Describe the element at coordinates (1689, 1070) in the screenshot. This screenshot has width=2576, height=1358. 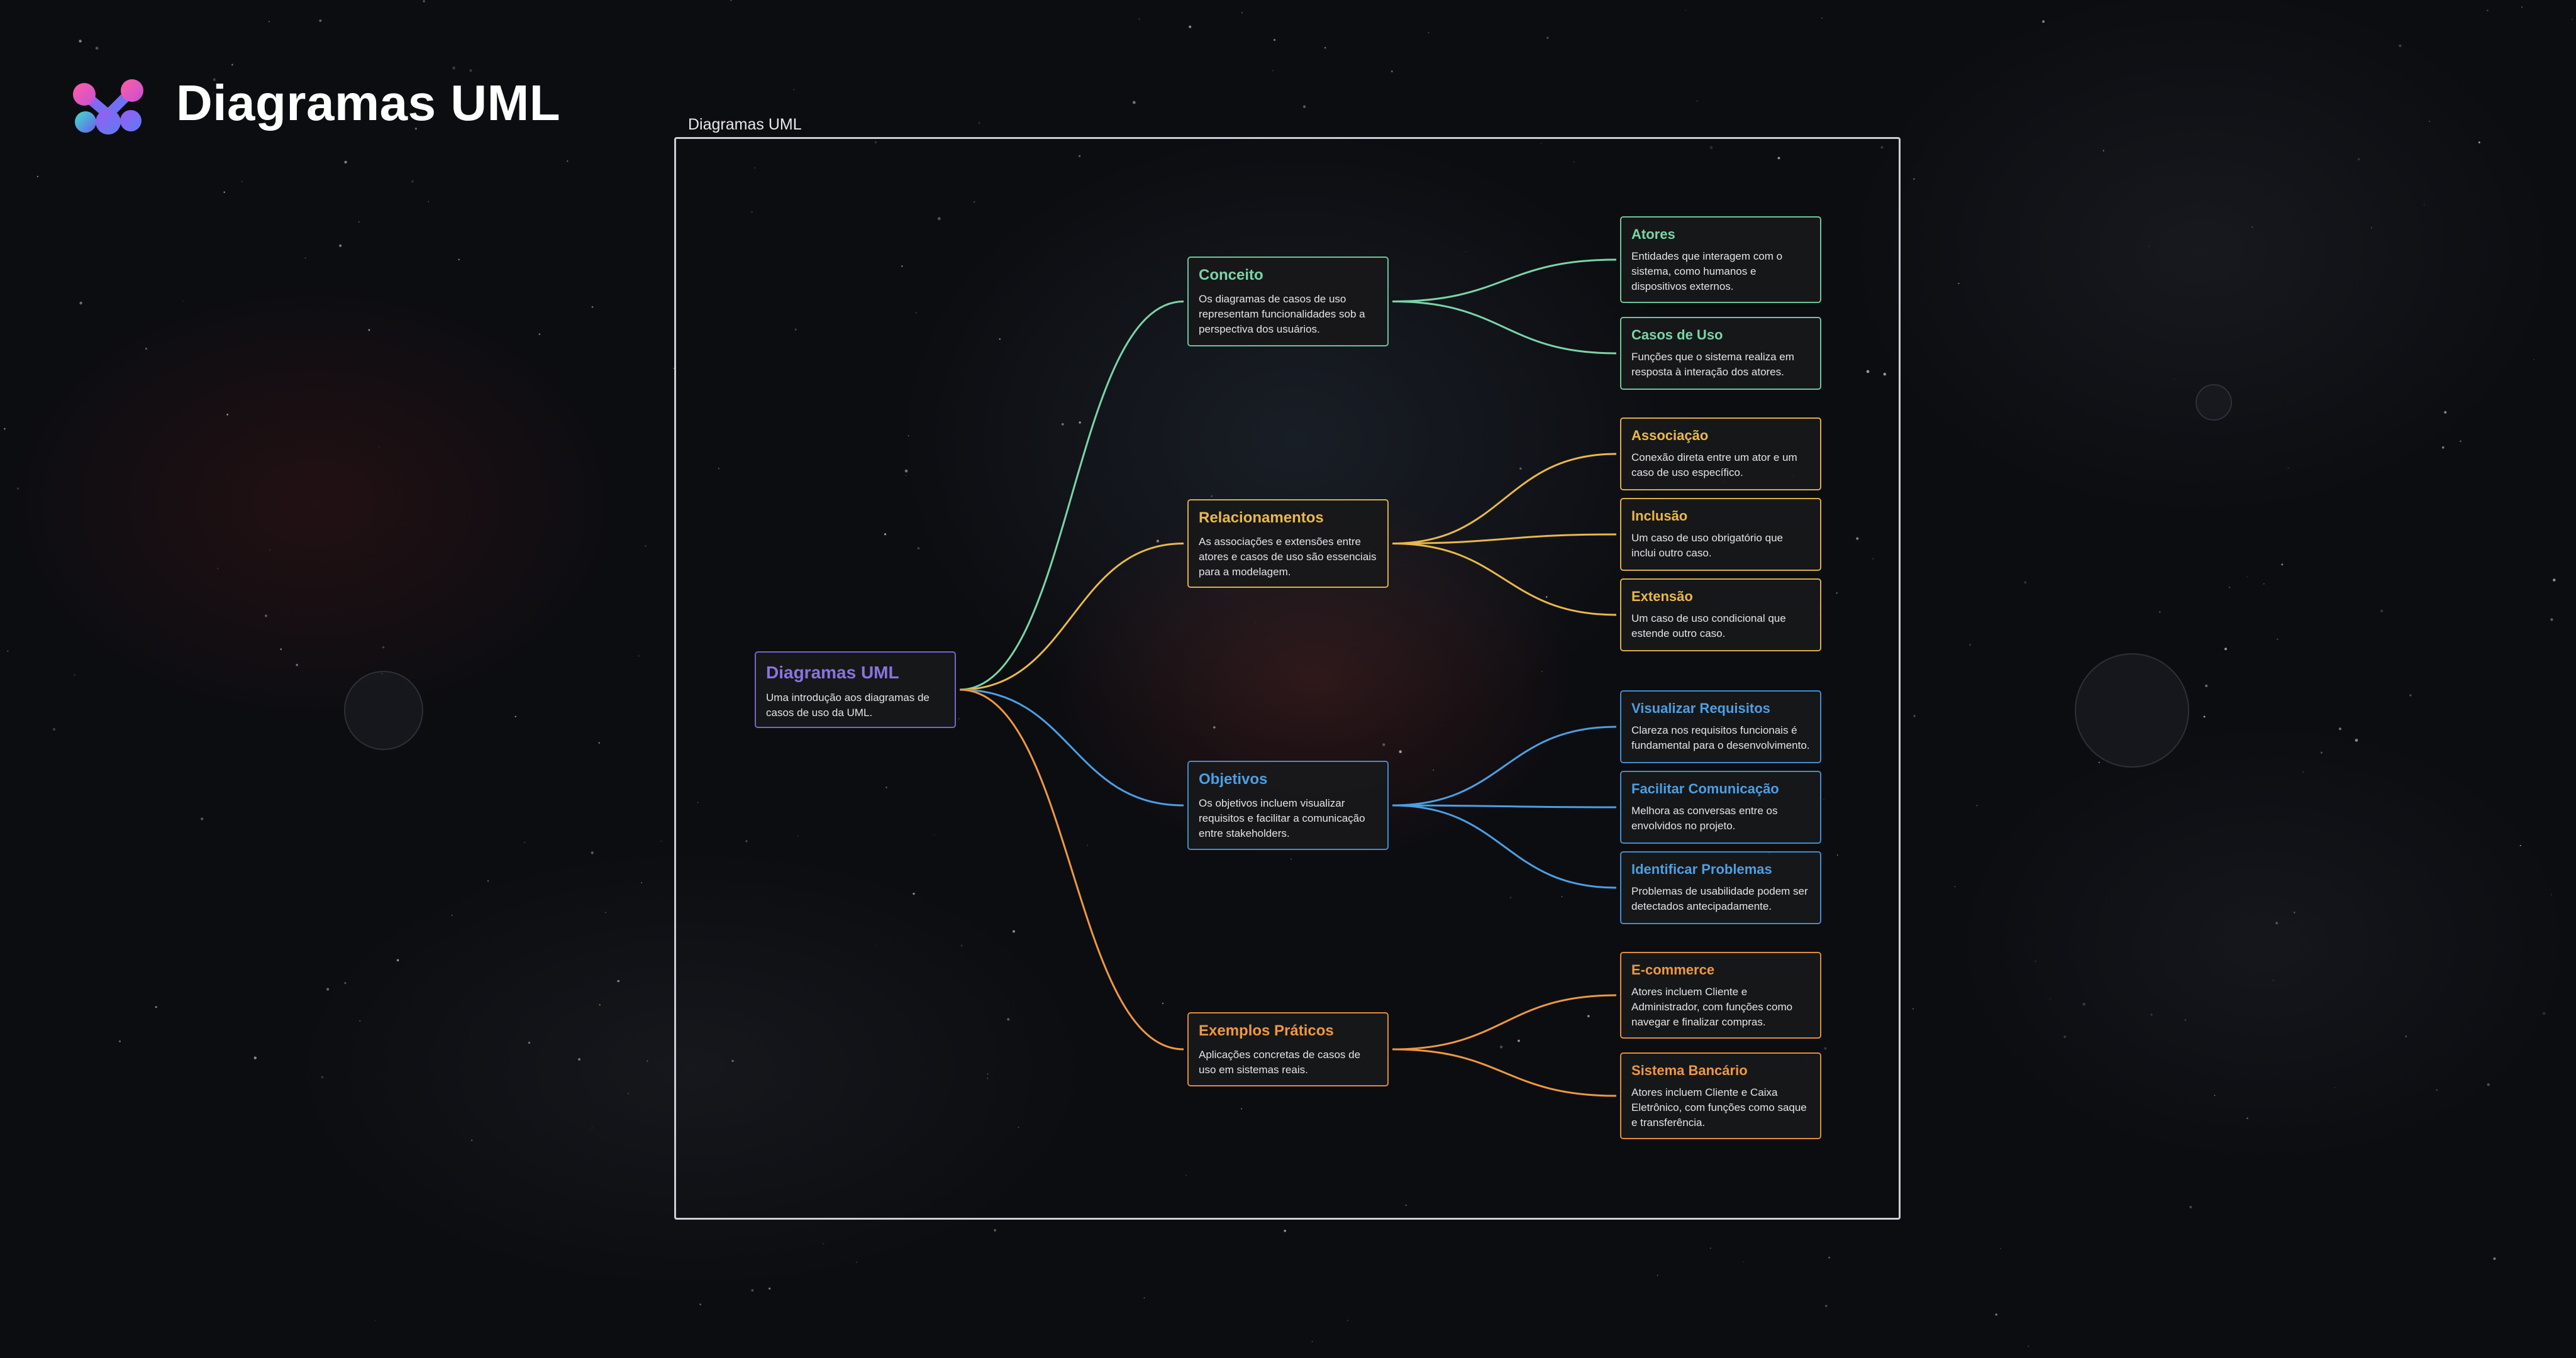
I see `leaf-node-title: Sistema Bancário` at that location.